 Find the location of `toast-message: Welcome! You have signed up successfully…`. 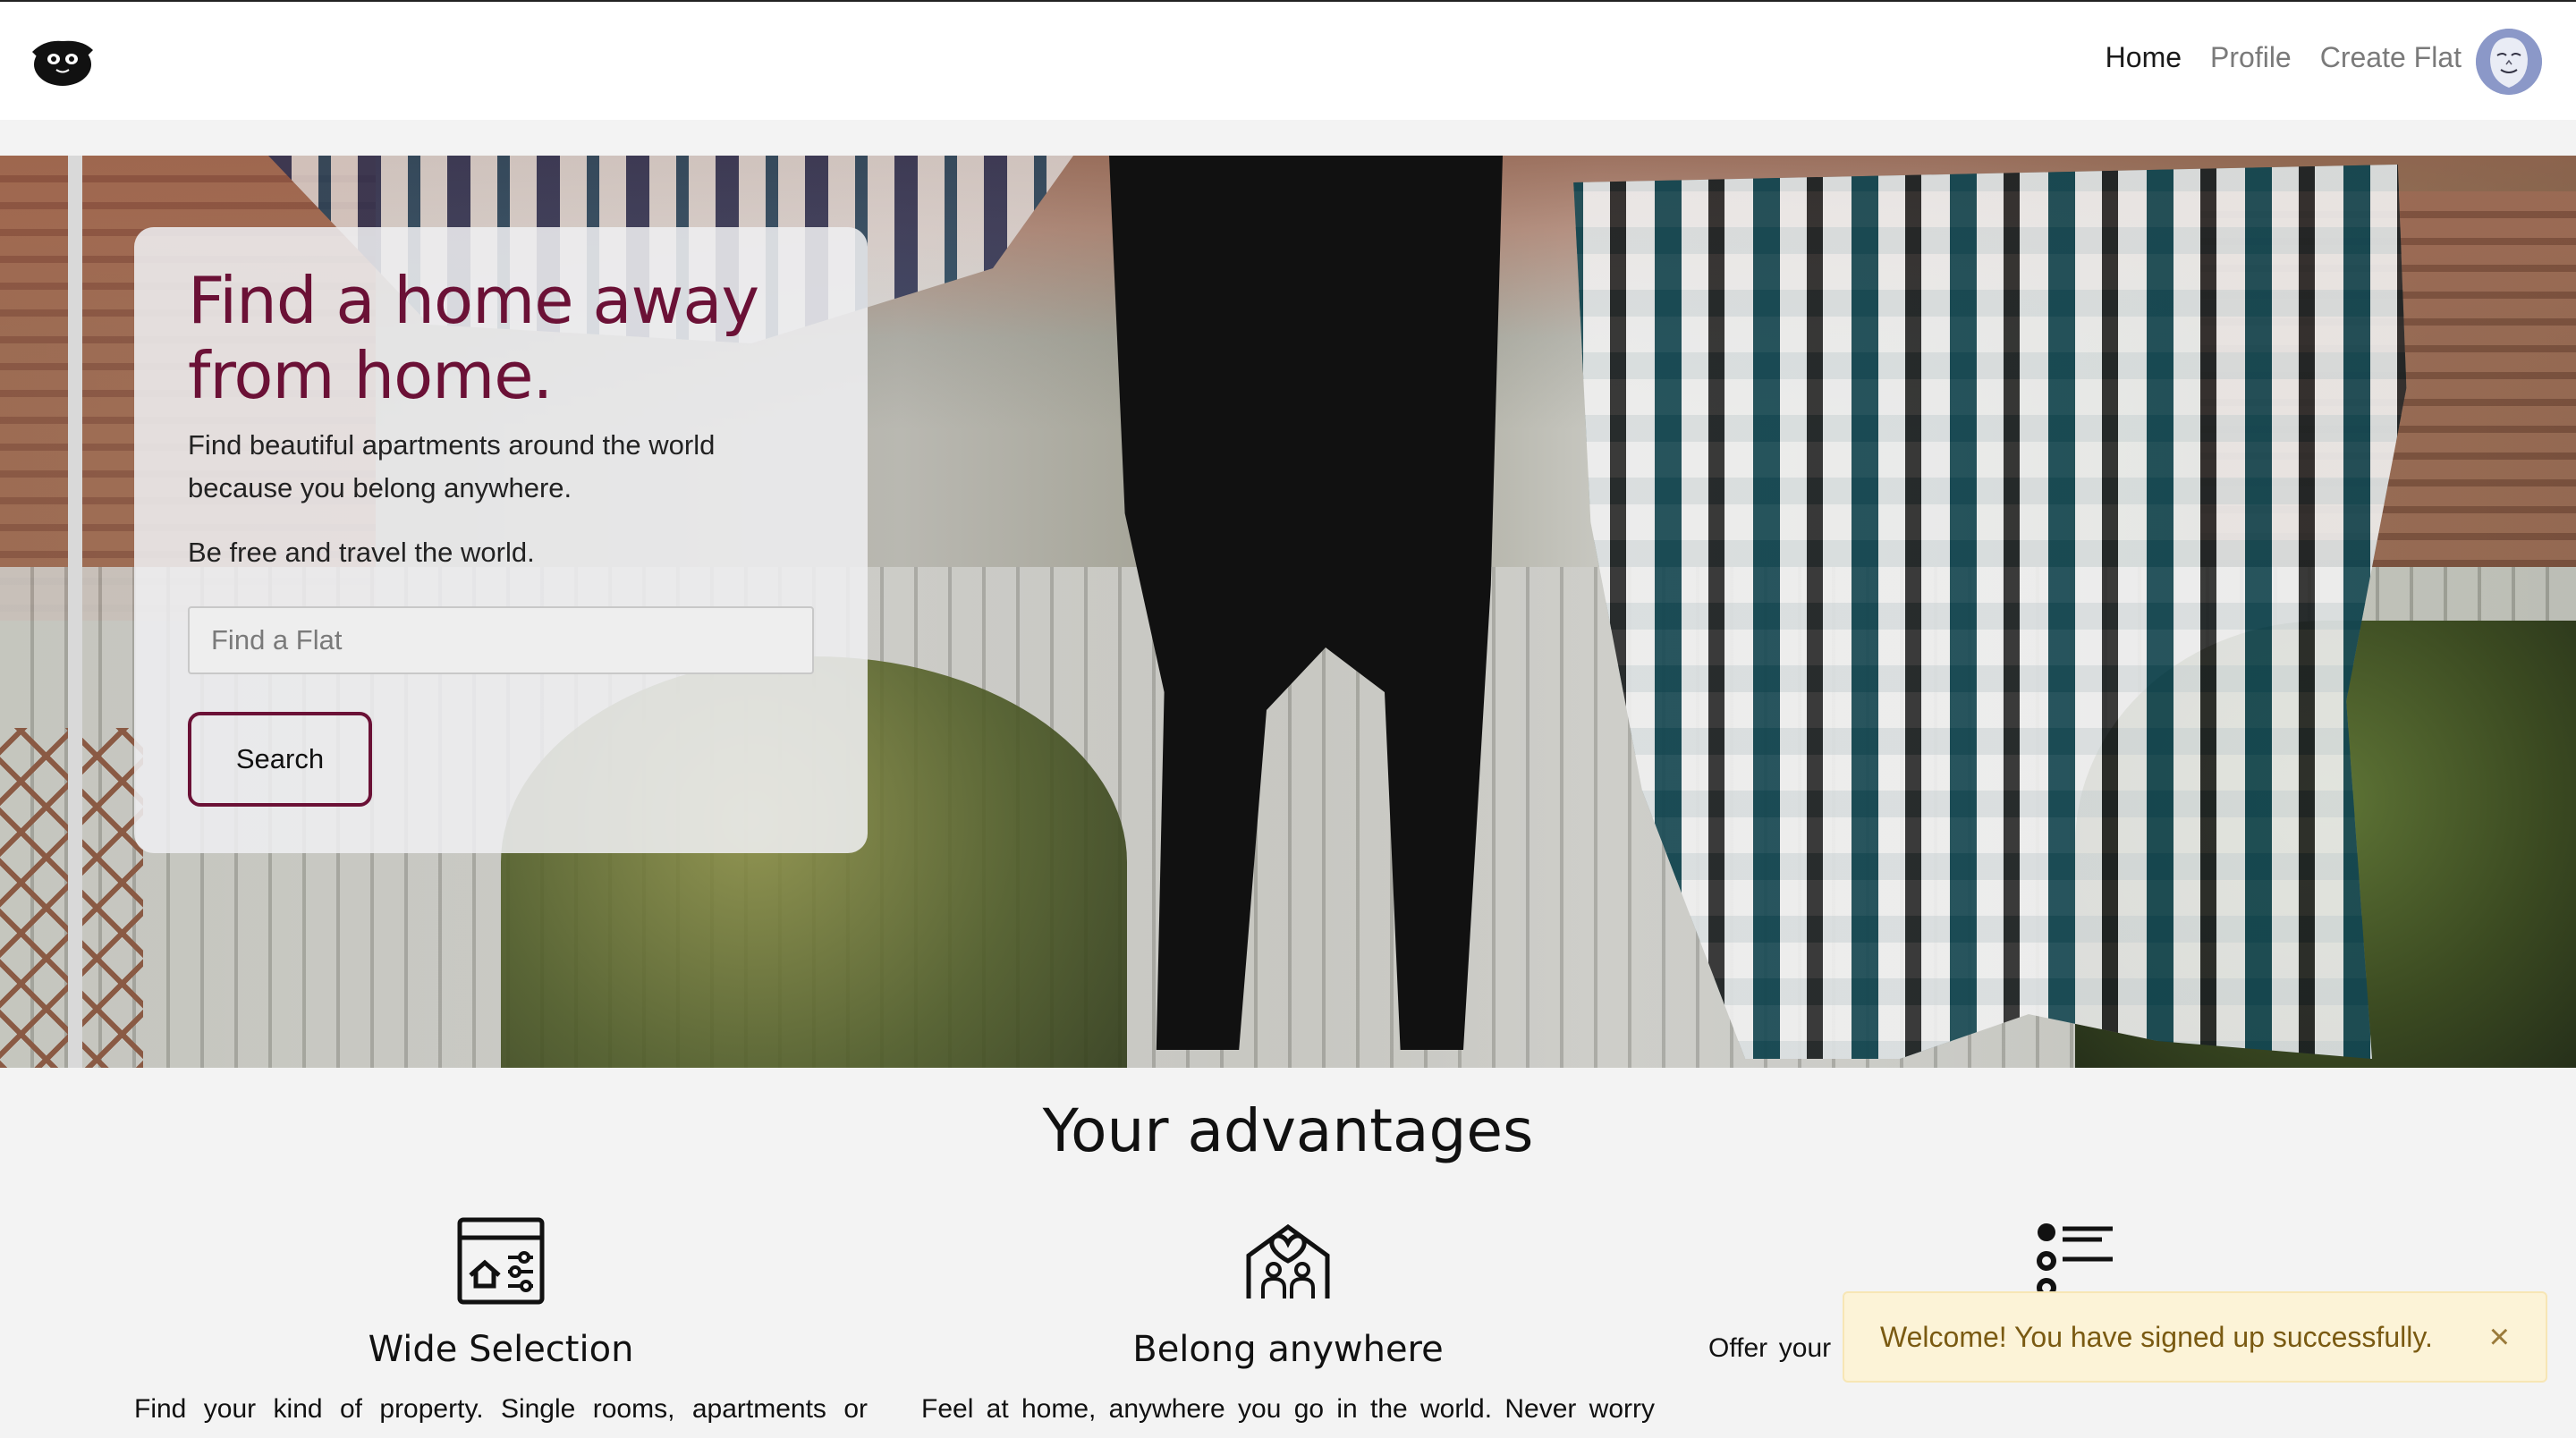

toast-message: Welcome! You have signed up successfully… is located at coordinates (2156, 1336).